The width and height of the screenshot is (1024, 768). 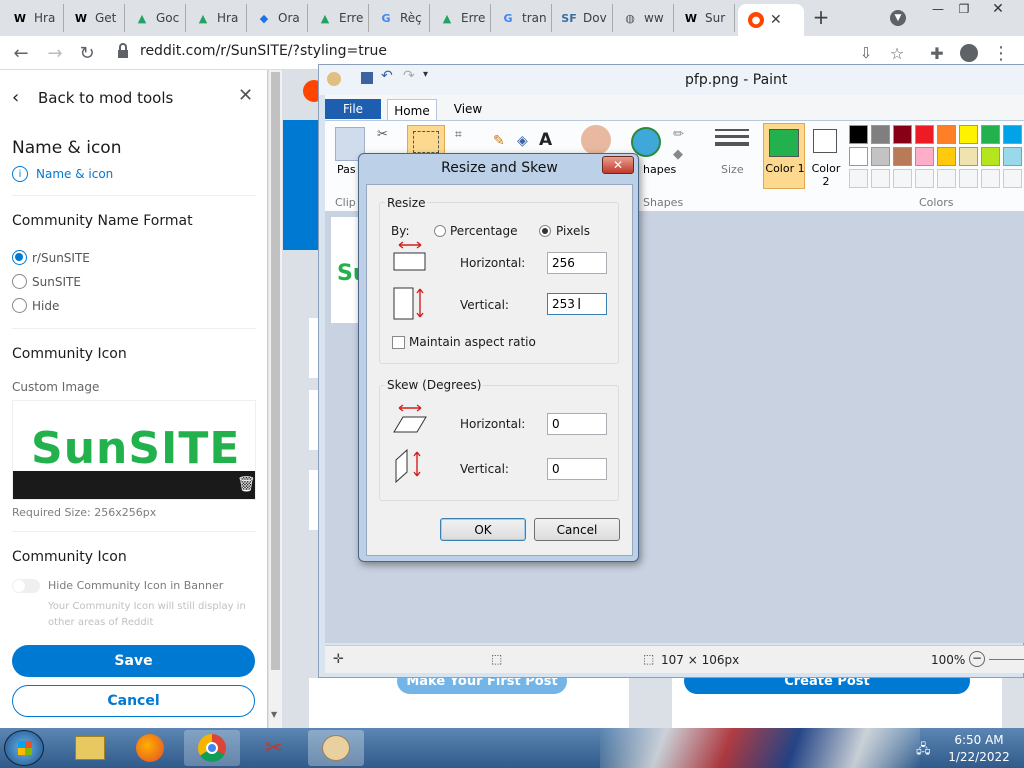 I want to click on tab-search-icon: ▼, so click(x=898, y=18).